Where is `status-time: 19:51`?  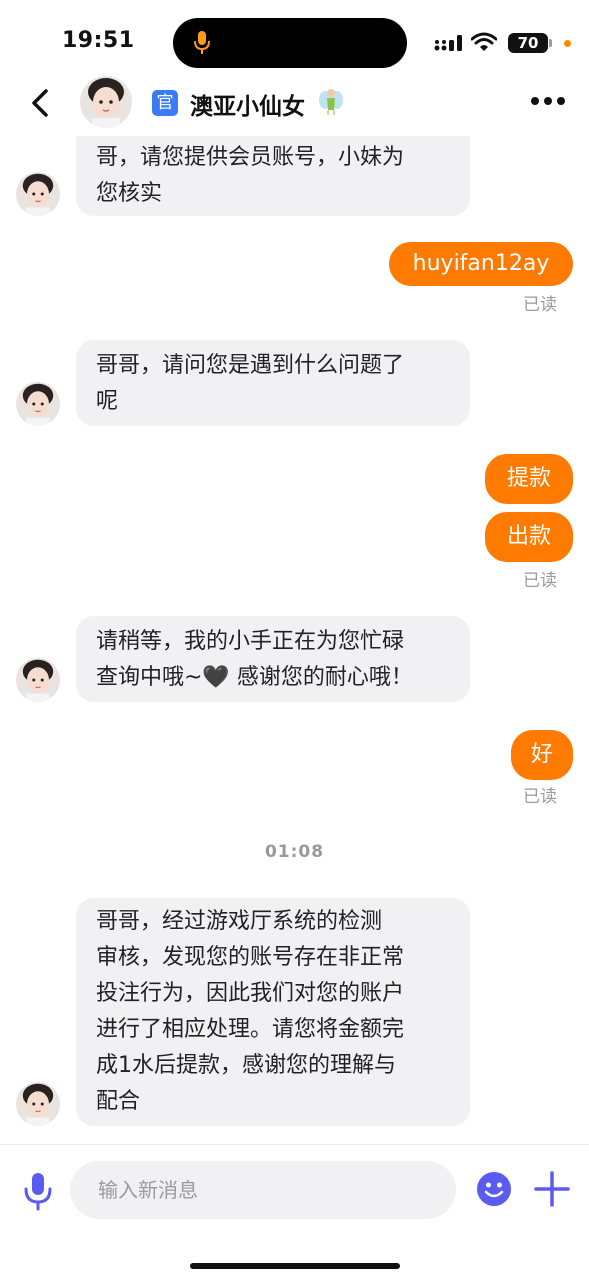 status-time: 19:51 is located at coordinates (98, 40).